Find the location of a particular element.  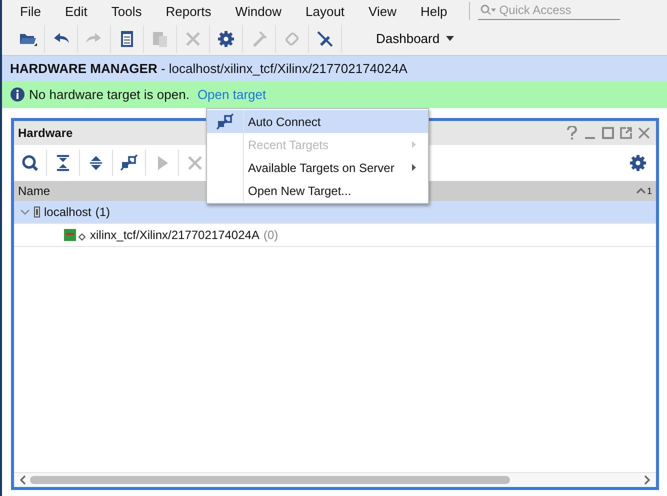

maximize-icon is located at coordinates (608, 133).